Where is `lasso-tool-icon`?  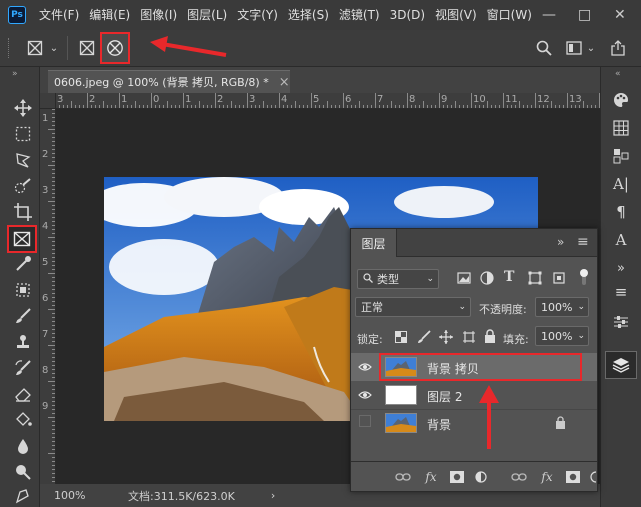
lasso-tool-icon is located at coordinates (23, 160).